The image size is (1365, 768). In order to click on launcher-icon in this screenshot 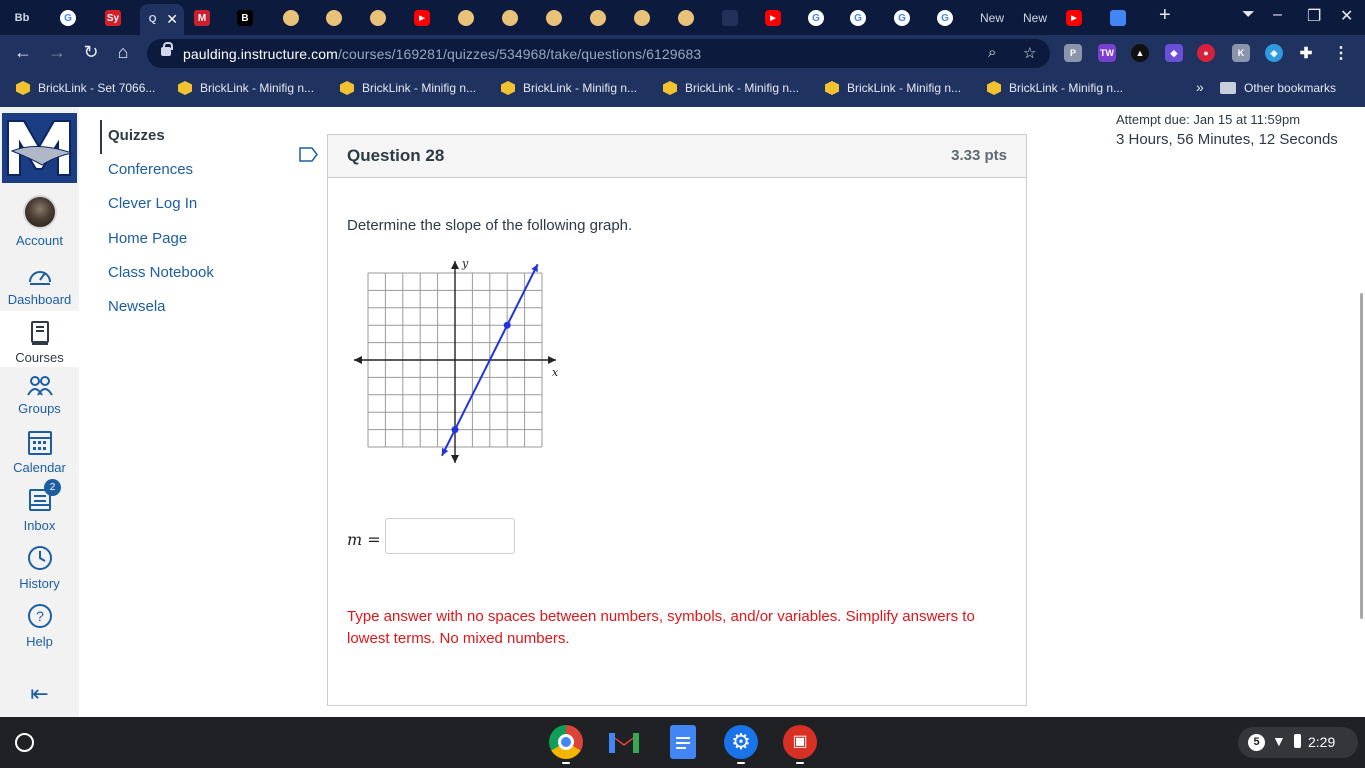, I will do `click(24, 742)`.